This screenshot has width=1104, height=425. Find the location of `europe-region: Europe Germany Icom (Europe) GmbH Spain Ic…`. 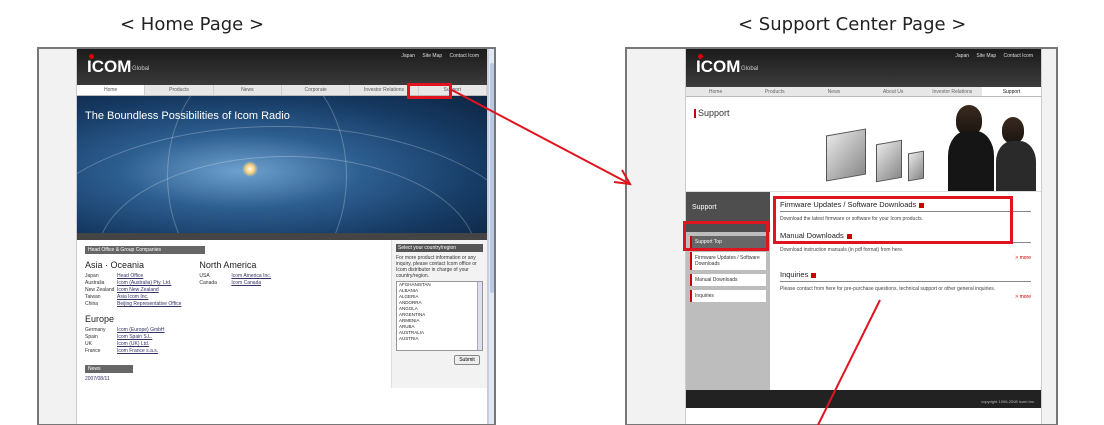

europe-region: Europe Germany Icom (Europe) GmbH Spain Ic… is located at coordinates (133, 334).